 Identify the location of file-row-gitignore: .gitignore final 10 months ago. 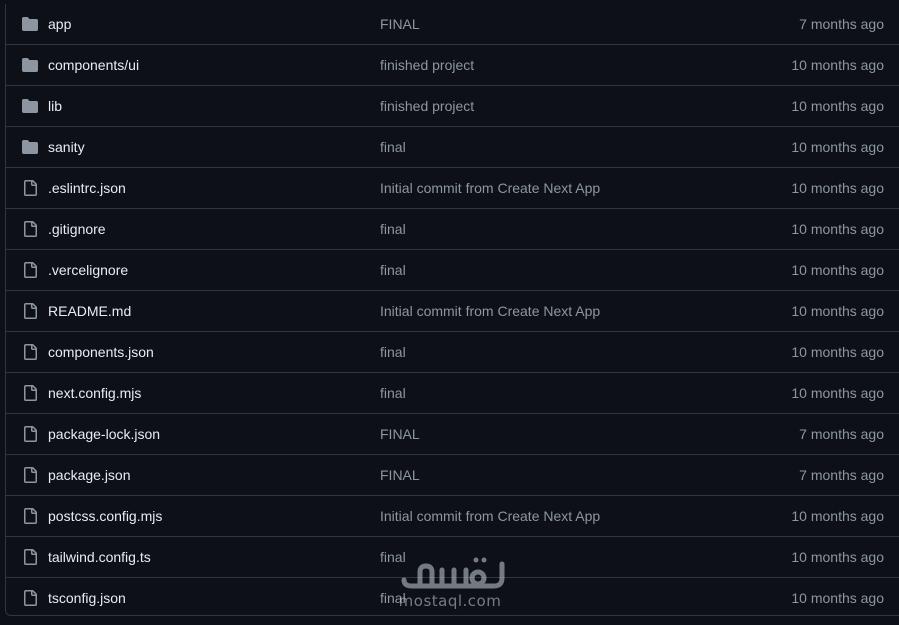
(452, 229).